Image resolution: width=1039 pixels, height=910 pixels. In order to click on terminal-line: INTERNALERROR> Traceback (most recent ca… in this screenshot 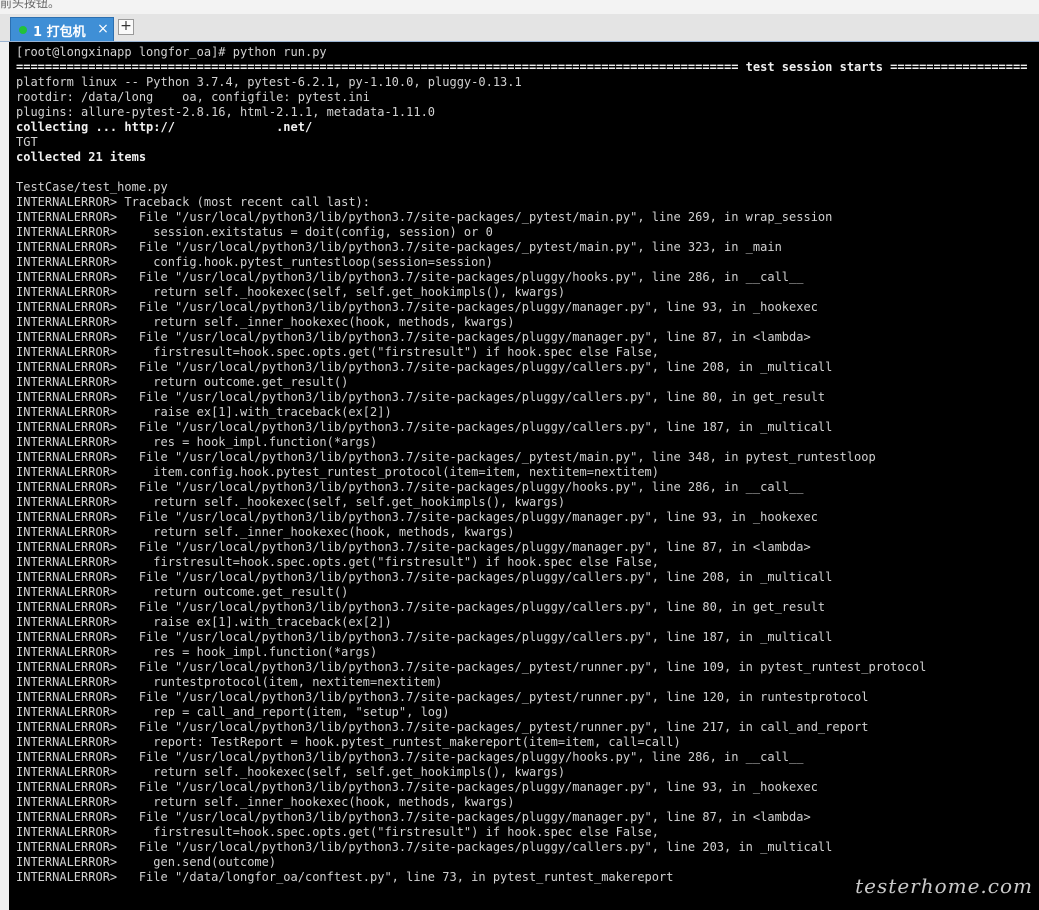, I will do `click(193, 202)`.